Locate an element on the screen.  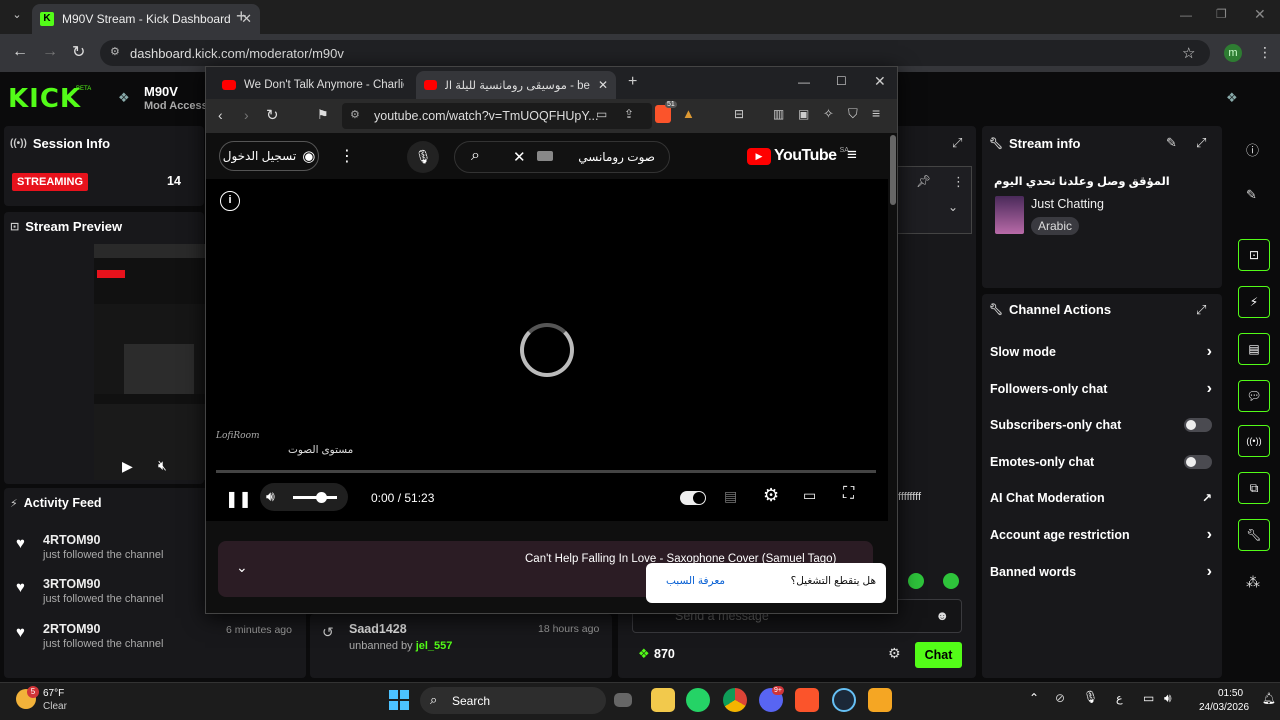
emoji-icon: ☻ is located at coordinates (942, 615).